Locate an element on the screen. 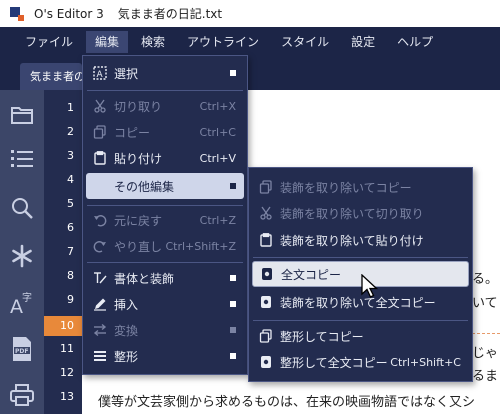 The image size is (500, 414). line-number: 4 is located at coordinates (70, 179).